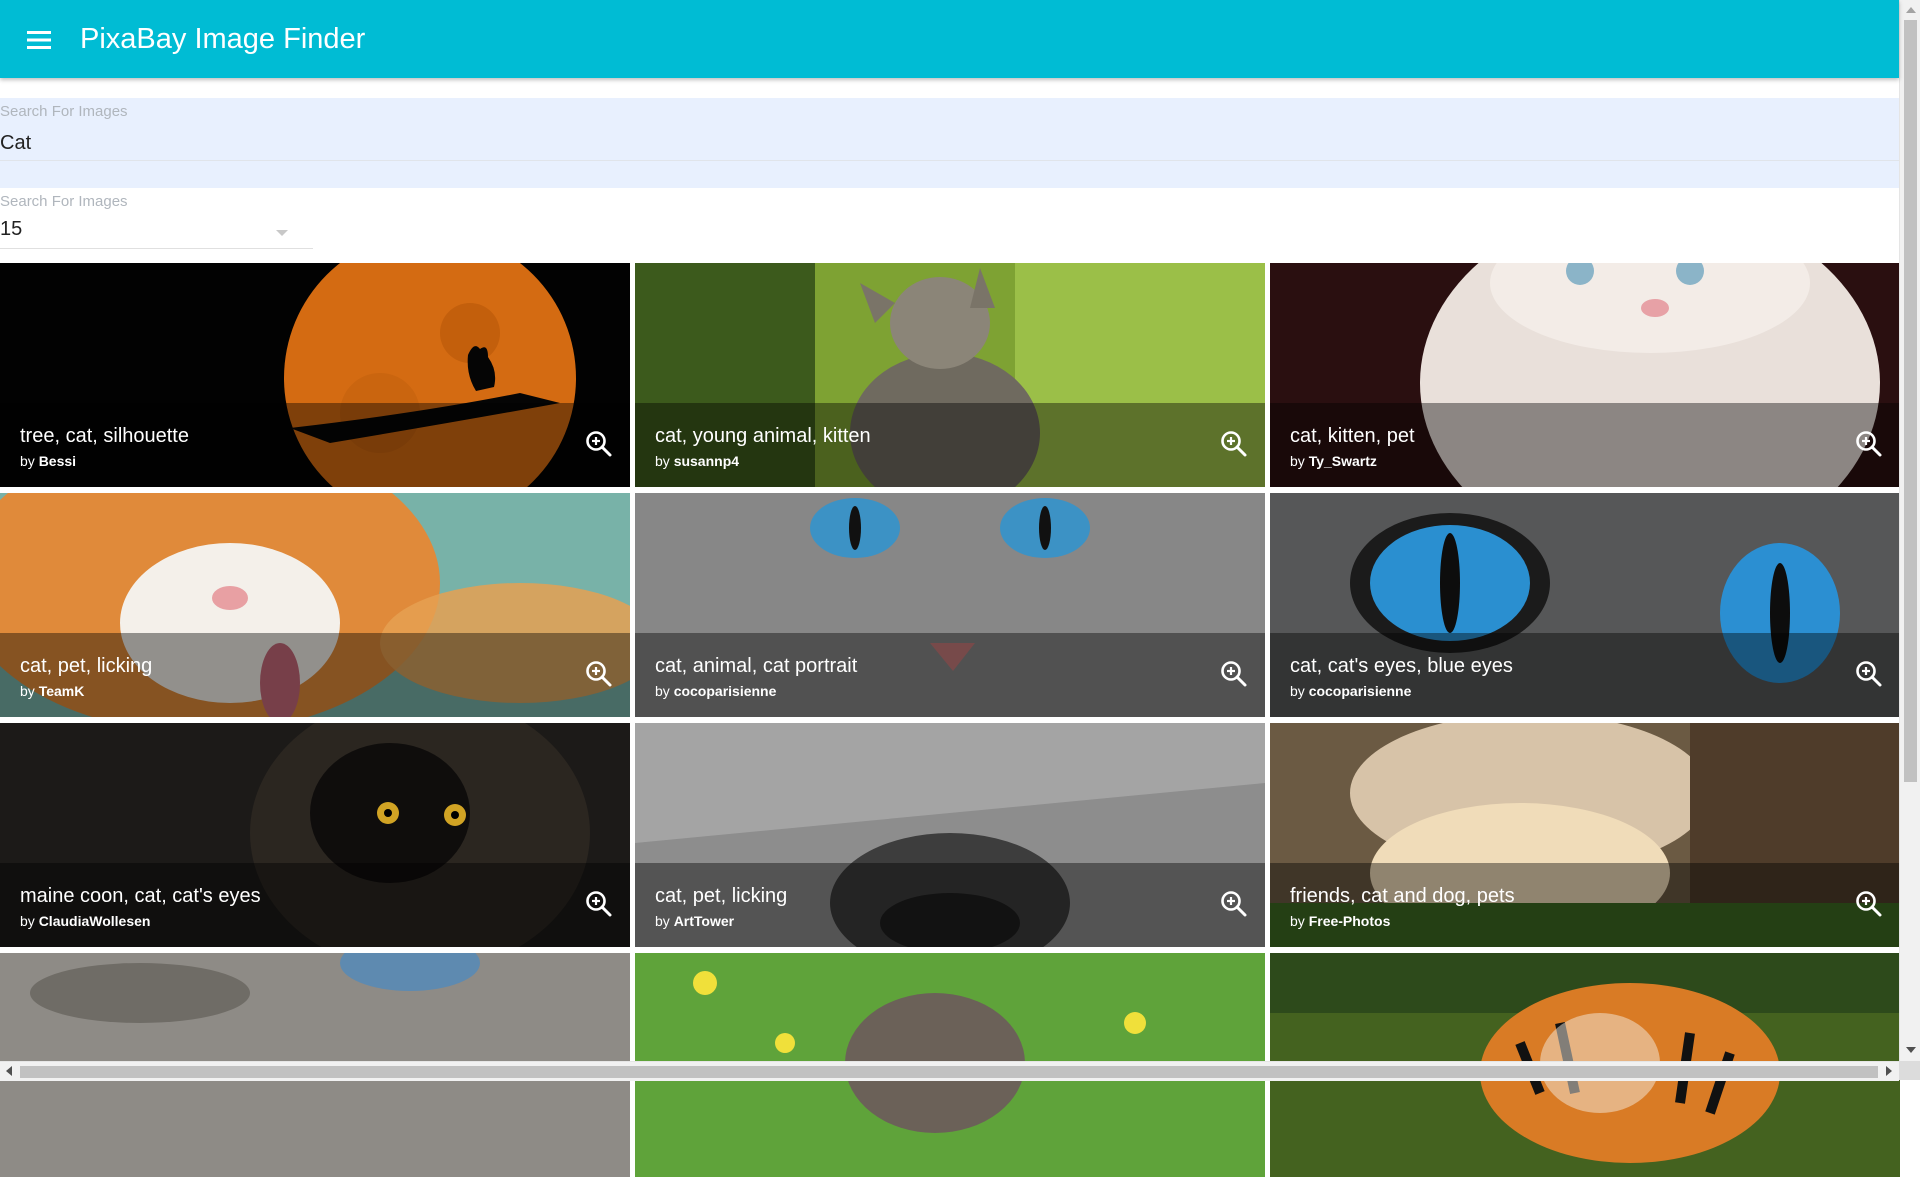 Image resolution: width=1920 pixels, height=1177 pixels. Describe the element at coordinates (1585, 375) in the screenshot. I see `image-card: cat, kitten, pet by Ty_Swartz` at that location.